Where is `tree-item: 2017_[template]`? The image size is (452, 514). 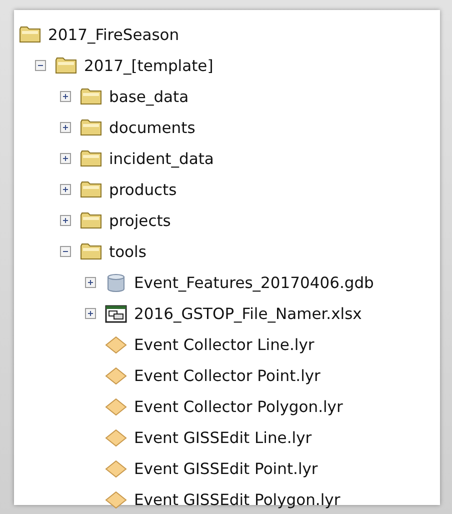
tree-item: 2017_[template] is located at coordinates (149, 65).